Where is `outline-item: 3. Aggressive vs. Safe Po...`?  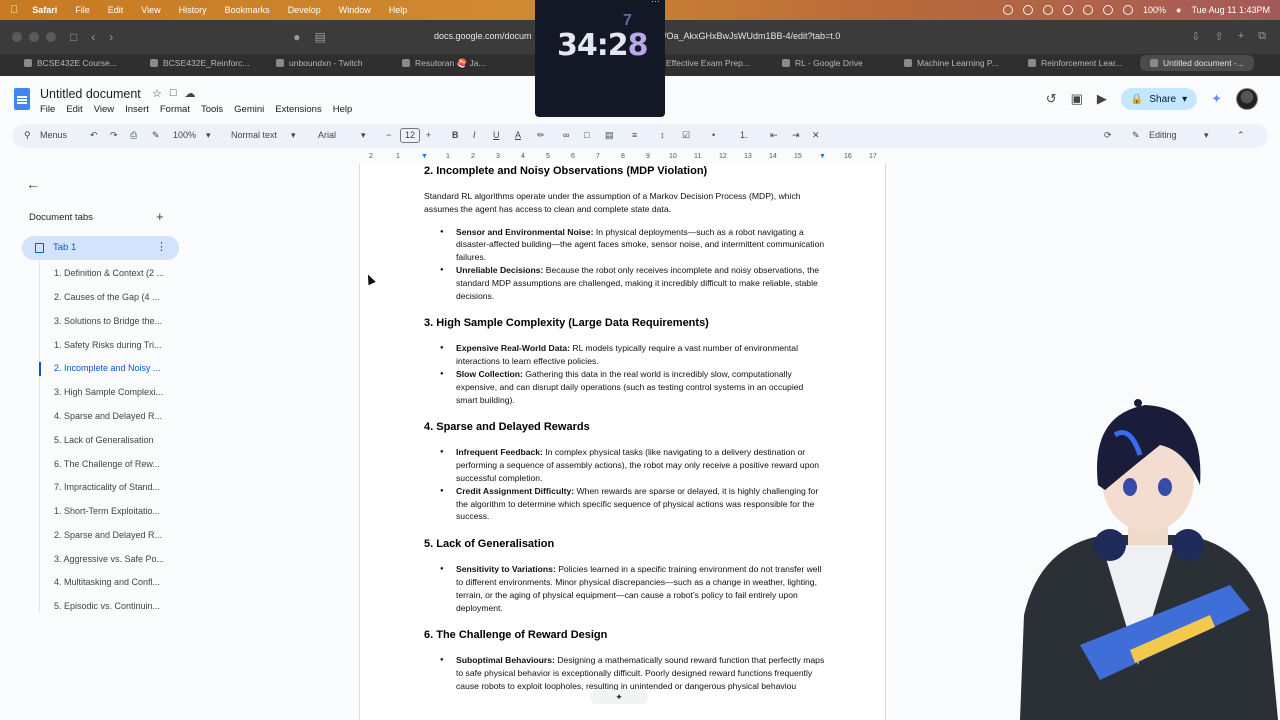
outline-item: 3. Aggressive vs. Safe Po... is located at coordinates (109, 559).